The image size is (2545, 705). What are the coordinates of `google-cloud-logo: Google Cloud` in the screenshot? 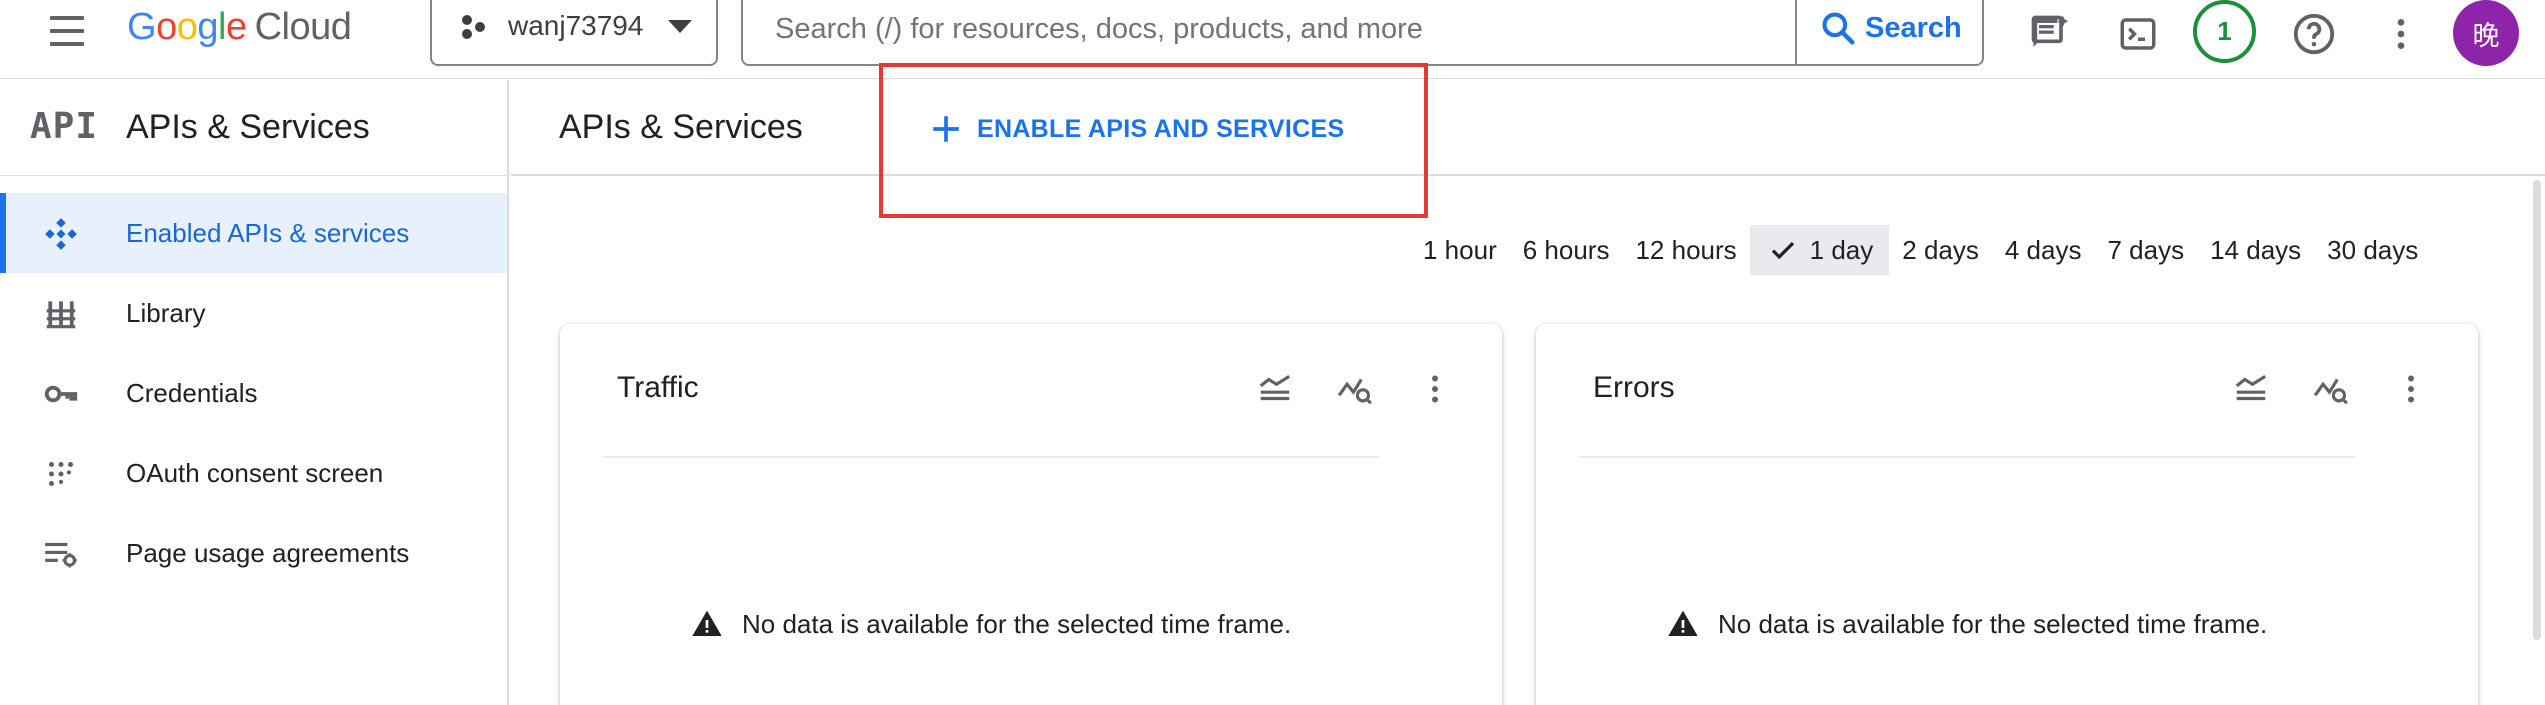 It's located at (239, 27).